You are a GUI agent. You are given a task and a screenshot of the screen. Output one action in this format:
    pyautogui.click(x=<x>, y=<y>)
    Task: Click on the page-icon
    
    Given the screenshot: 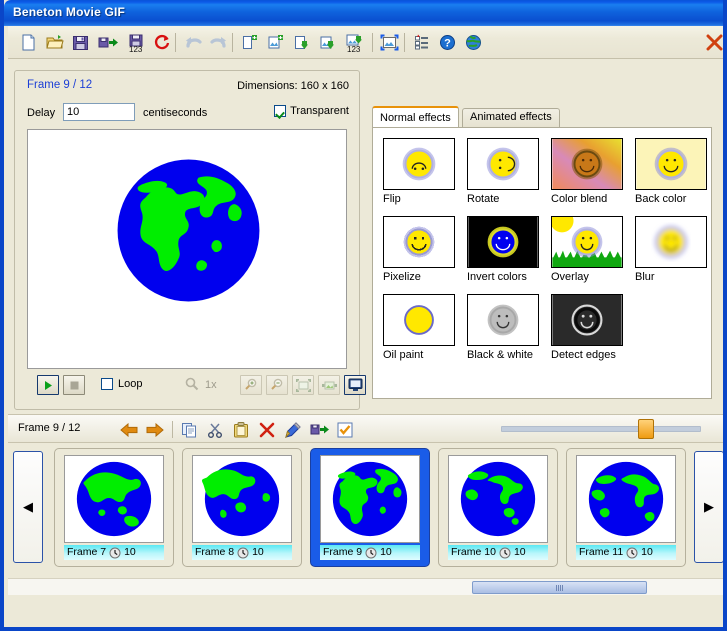 What is the action you would take?
    pyautogui.click(x=28, y=42)
    